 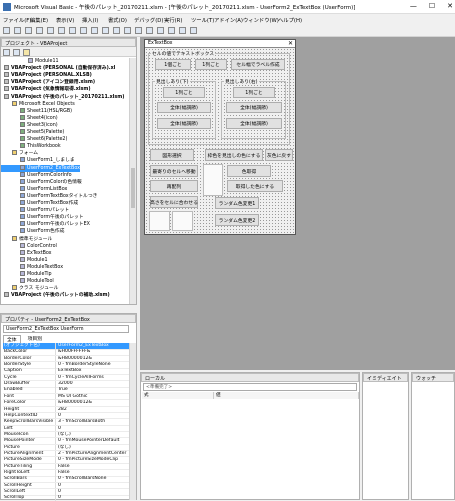 What do you see at coordinates (39, 20) in the screenshot?
I see `menu-item-1: 編集(E)` at bounding box center [39, 20].